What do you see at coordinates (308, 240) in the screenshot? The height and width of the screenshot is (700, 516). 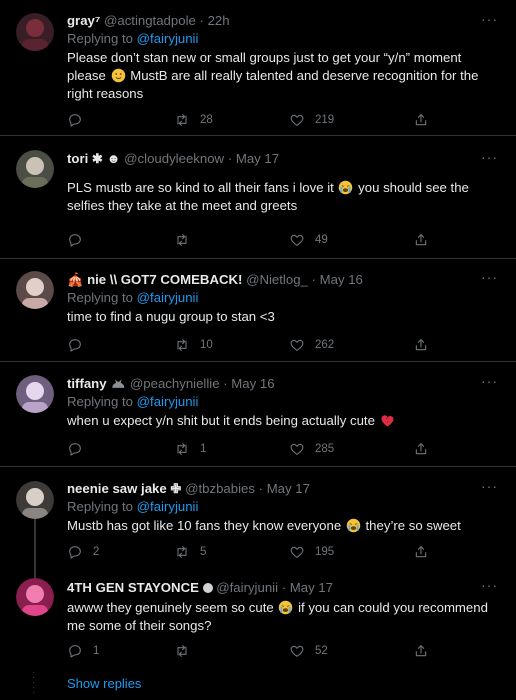 I see `like-button: 49` at bounding box center [308, 240].